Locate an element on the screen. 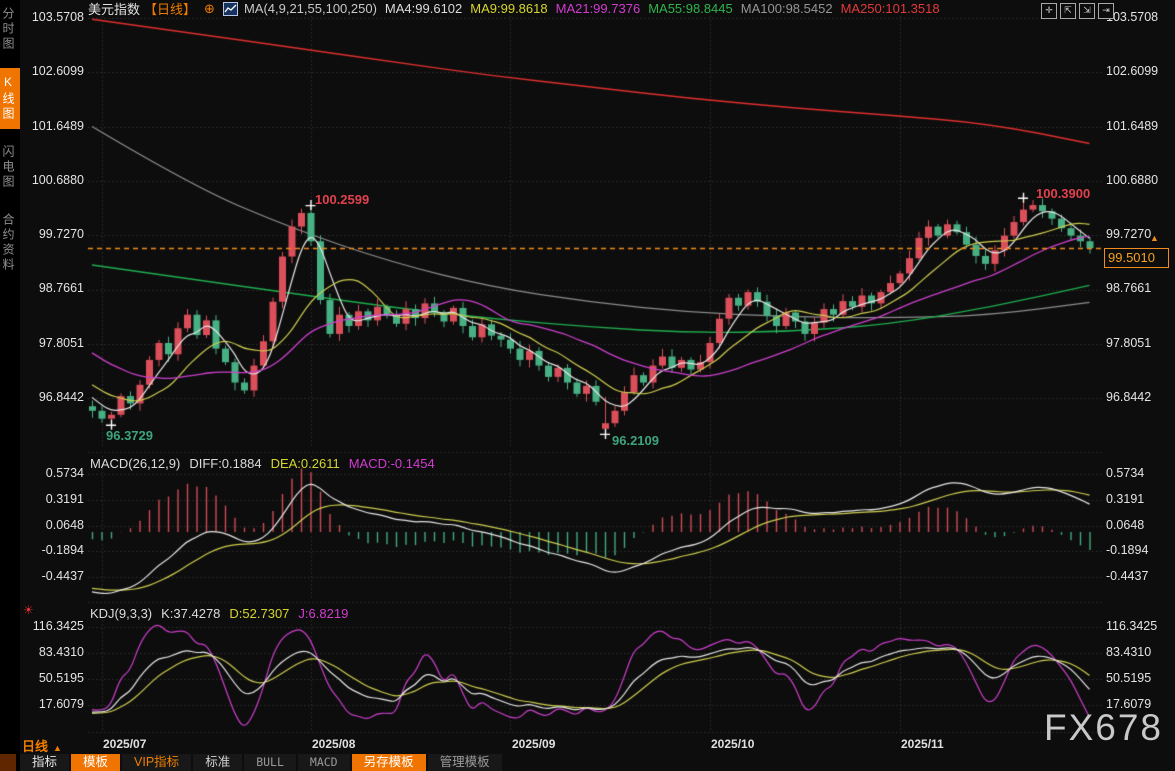 The width and height of the screenshot is (1175, 771). date-label: 2025/08 is located at coordinates (334, 744).